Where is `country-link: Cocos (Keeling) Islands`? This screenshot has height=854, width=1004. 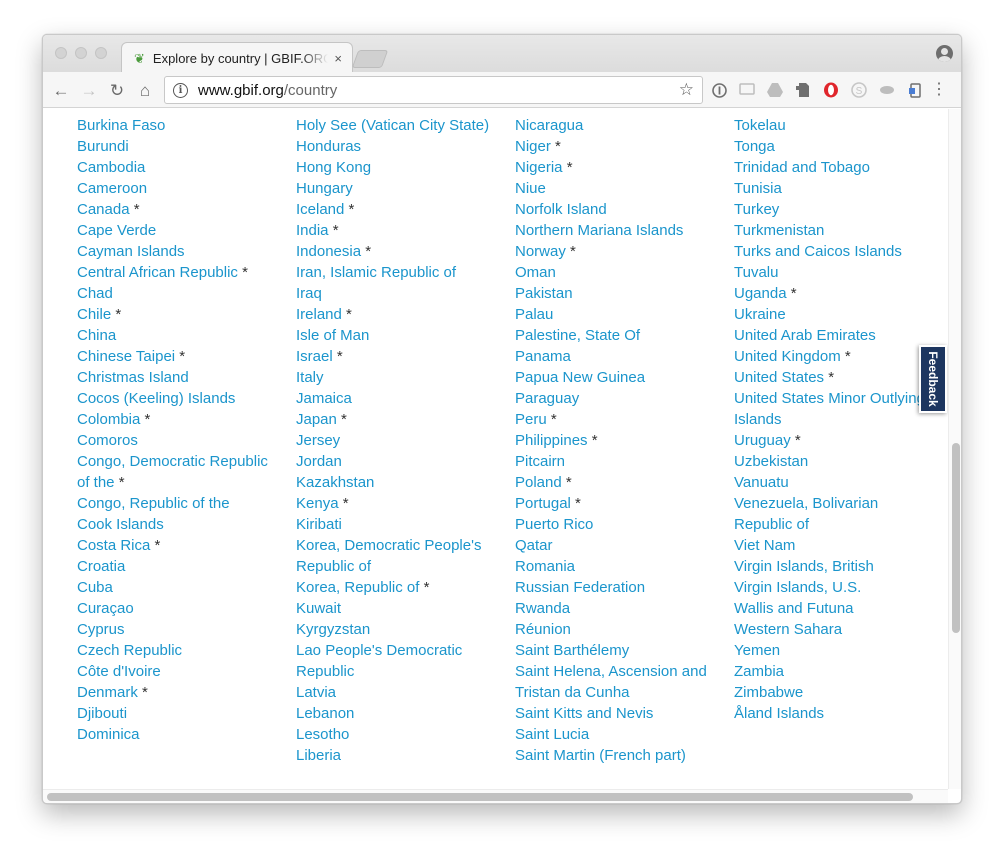
country-link: Cocos (Keeling) Islands is located at coordinates (179, 398).